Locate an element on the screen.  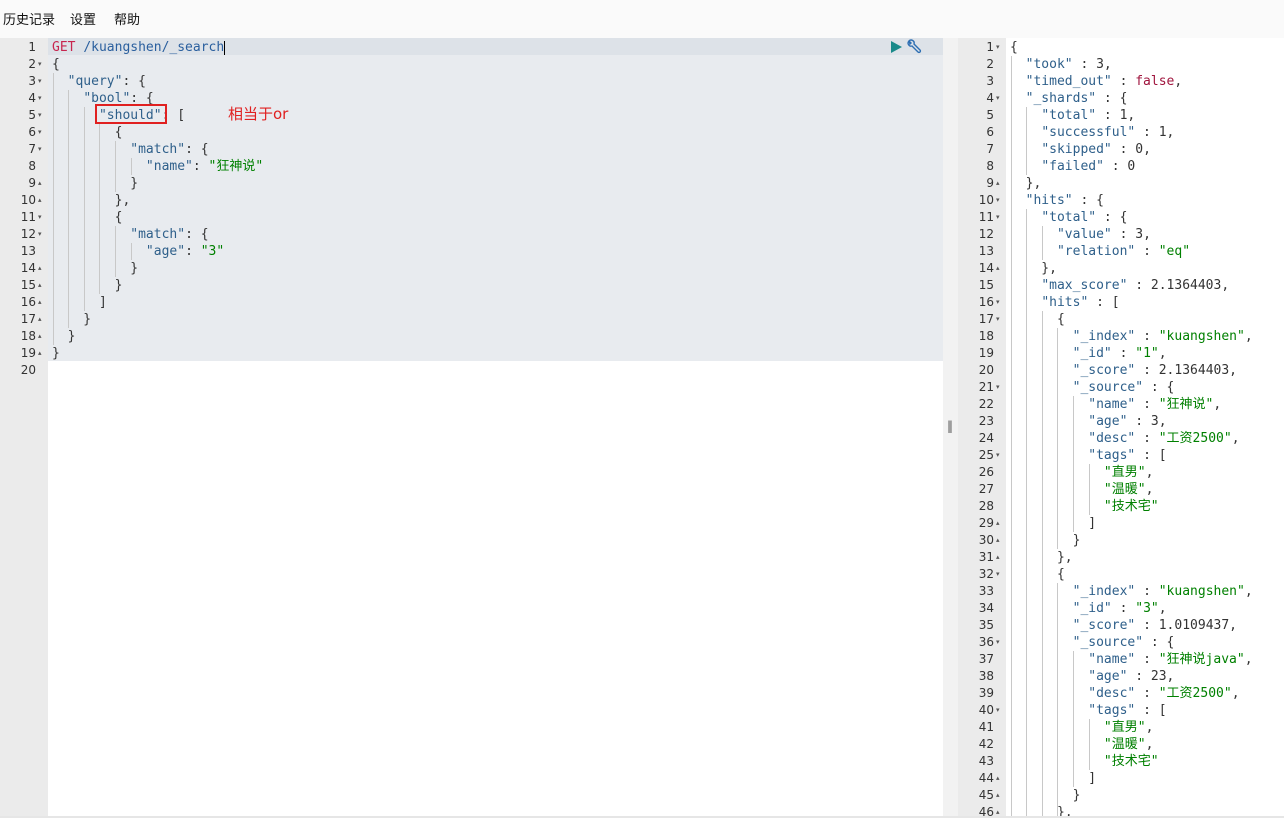
line-number: 46 is located at coordinates (986, 810).